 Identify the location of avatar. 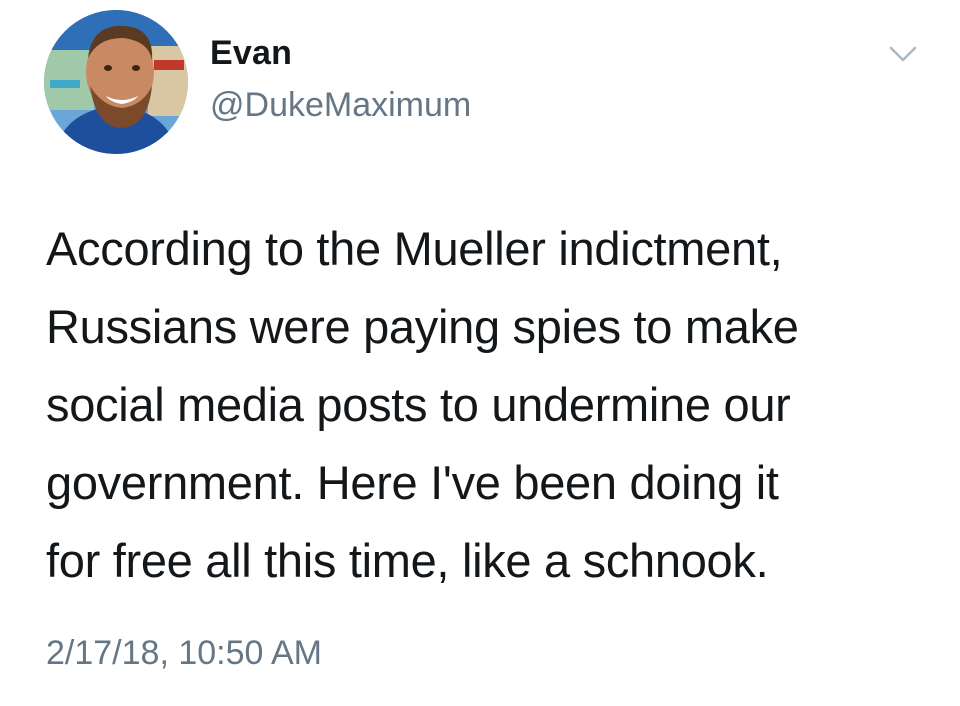
(116, 82).